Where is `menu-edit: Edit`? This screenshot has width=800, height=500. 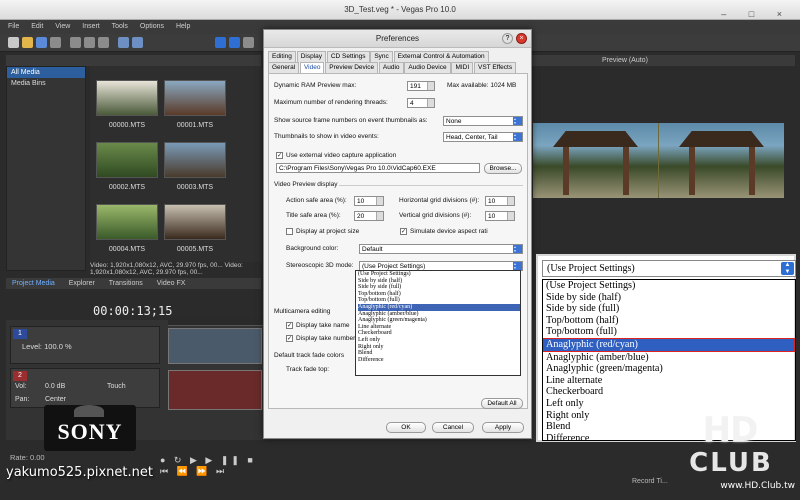
menu-edit: Edit is located at coordinates (37, 26).